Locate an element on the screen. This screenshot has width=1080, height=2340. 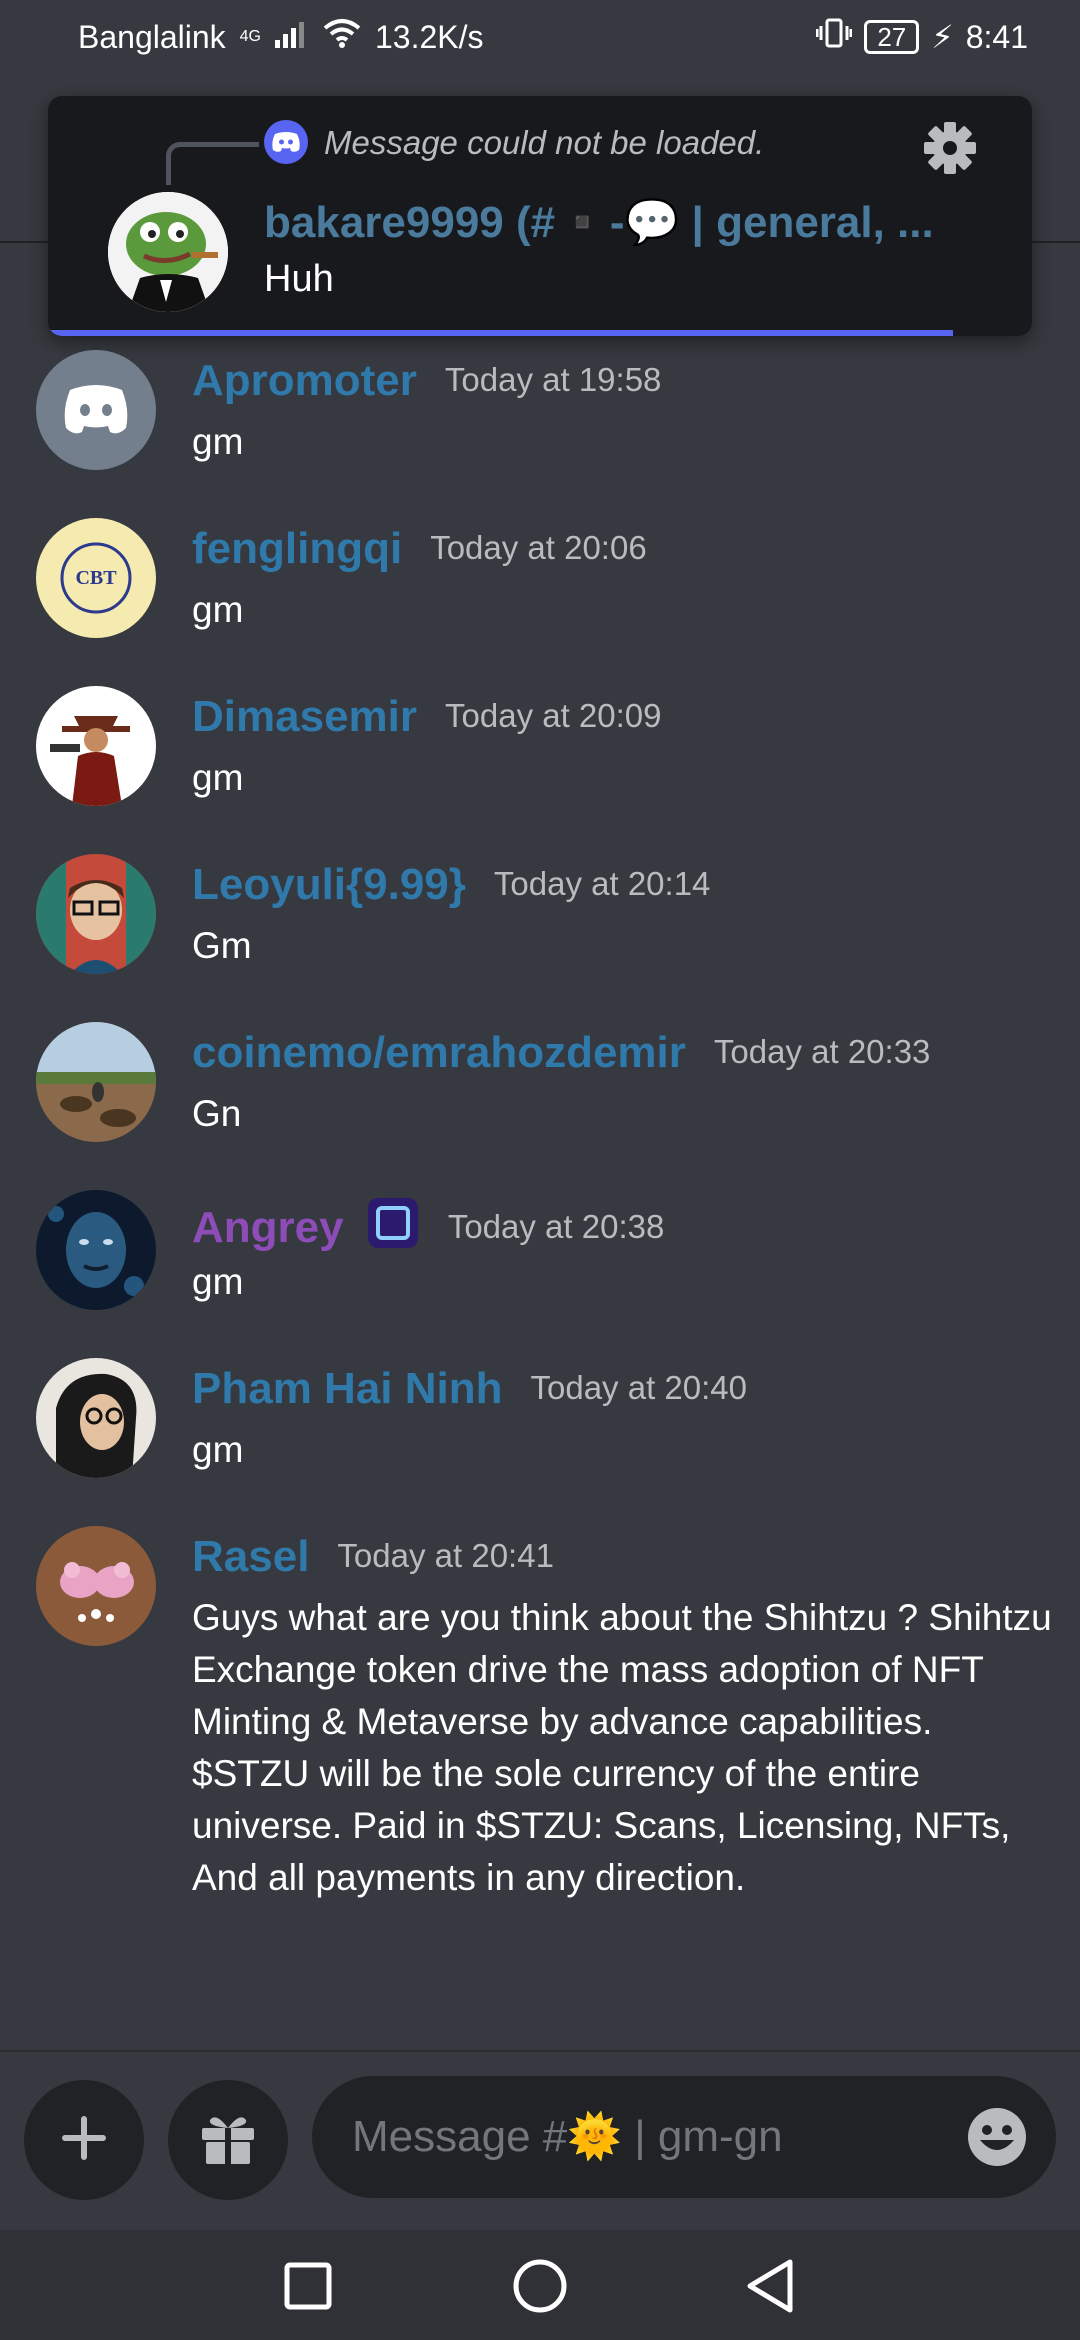
signal-icon is located at coordinates (292, 37).